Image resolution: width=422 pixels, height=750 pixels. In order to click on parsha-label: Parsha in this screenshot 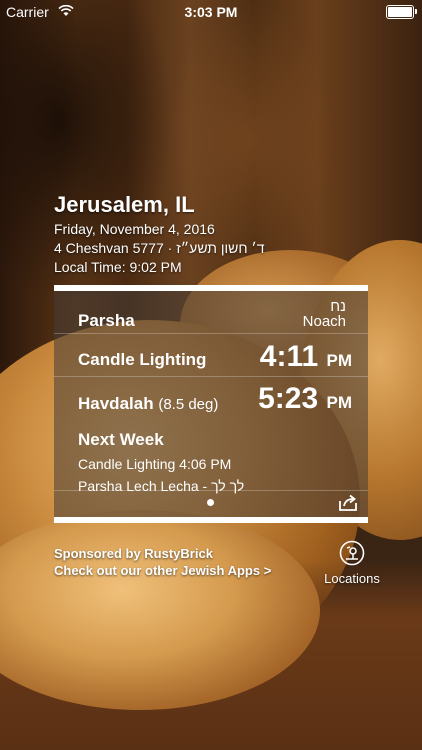, I will do `click(106, 320)`.